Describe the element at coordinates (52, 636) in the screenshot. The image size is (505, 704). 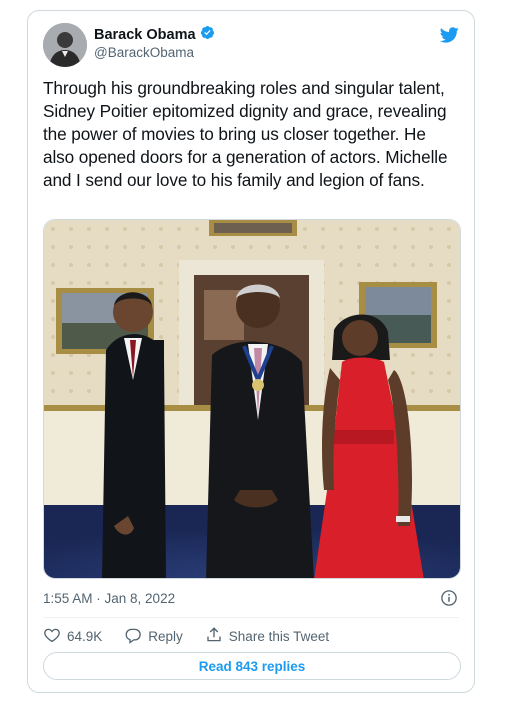
I see `heart-icon` at that location.